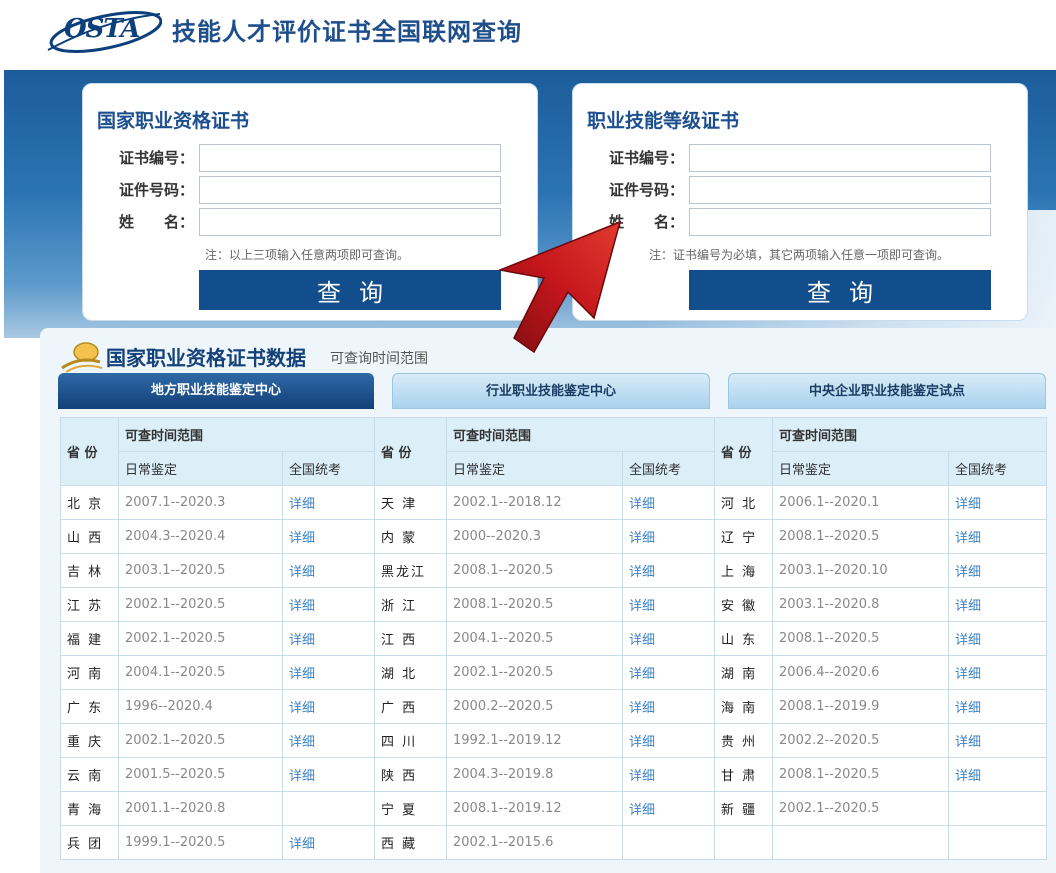 This screenshot has width=1056, height=873. I want to click on red-arrow-annotation, so click(560, 287).